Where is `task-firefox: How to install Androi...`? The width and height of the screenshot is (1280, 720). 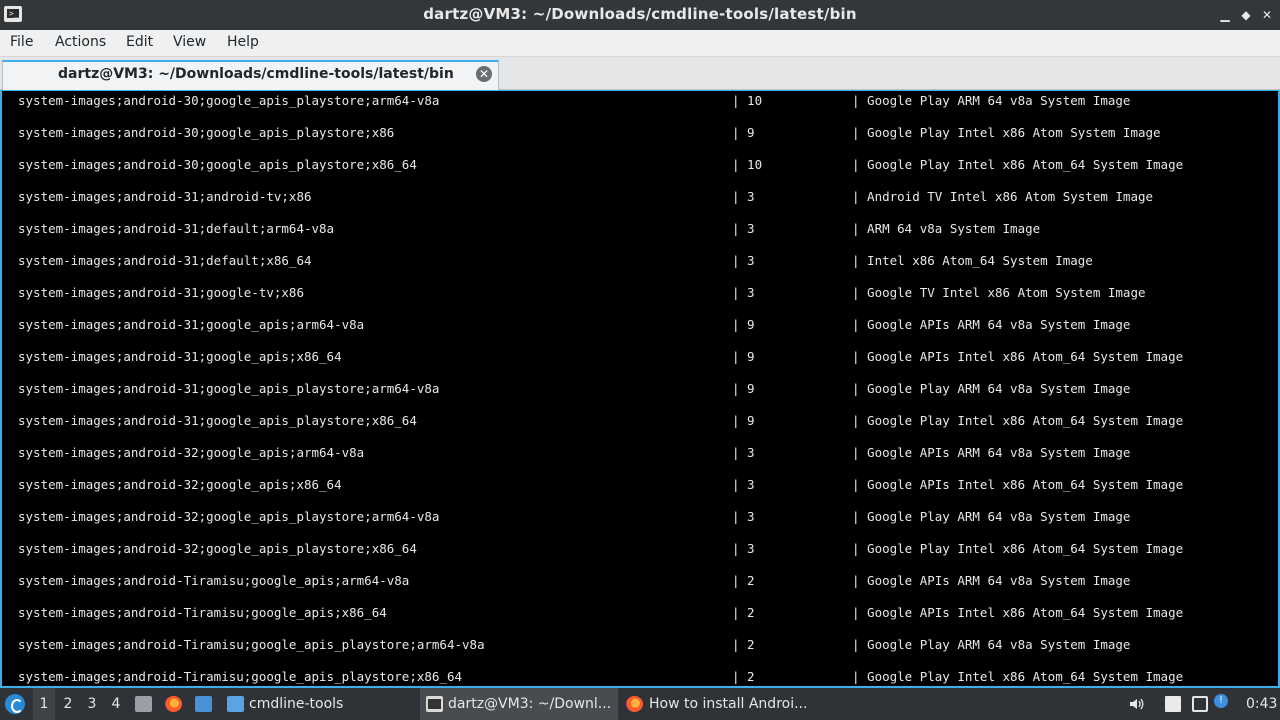
task-firefox: How to install Androi... is located at coordinates (722, 704).